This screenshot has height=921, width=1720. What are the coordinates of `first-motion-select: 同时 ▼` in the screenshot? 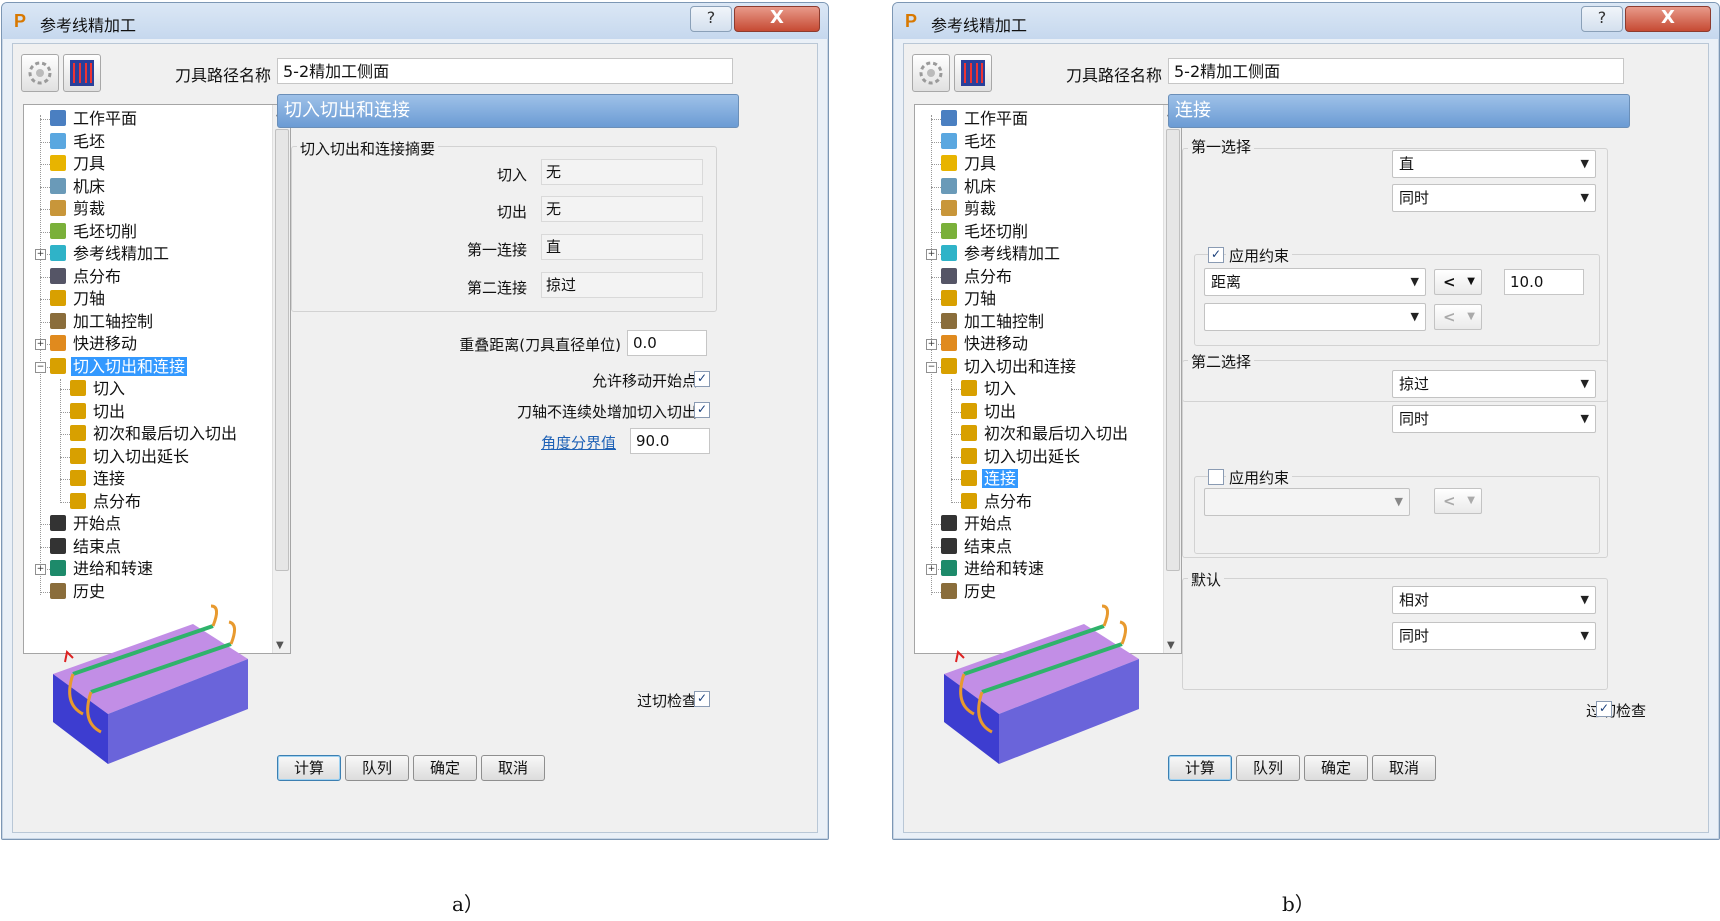 It's located at (1494, 198).